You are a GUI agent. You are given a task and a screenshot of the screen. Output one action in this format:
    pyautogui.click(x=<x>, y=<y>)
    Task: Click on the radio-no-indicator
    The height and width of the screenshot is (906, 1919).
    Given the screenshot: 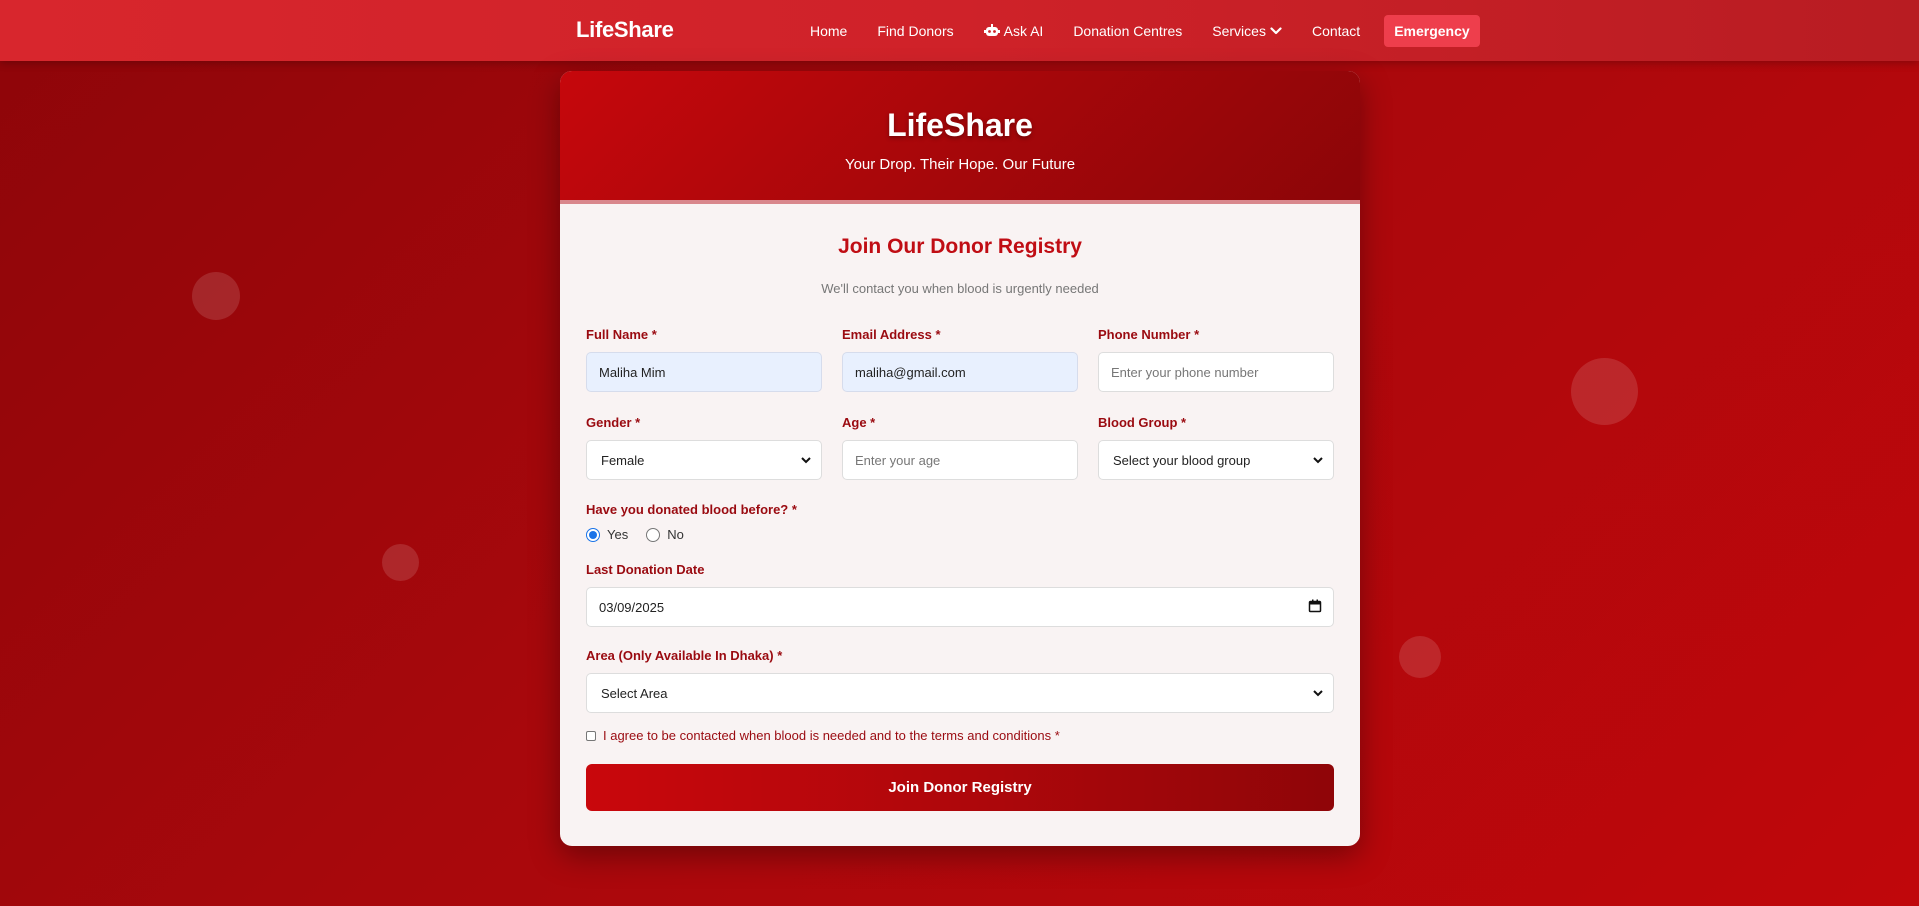 What is the action you would take?
    pyautogui.click(x=653, y=534)
    